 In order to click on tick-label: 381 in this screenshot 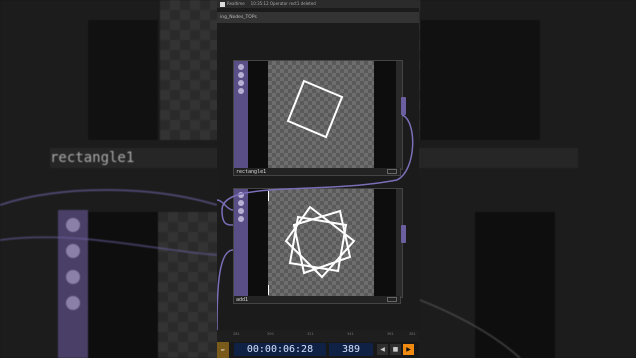, I will do `click(412, 334)`.